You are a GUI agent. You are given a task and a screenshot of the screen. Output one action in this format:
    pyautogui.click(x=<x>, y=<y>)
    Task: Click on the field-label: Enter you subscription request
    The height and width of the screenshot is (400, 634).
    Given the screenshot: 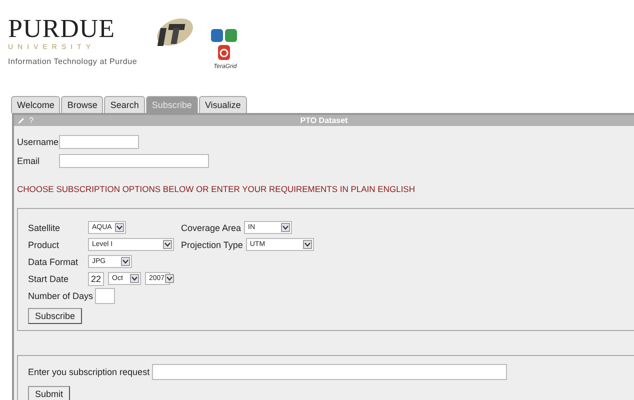 What is the action you would take?
    pyautogui.click(x=89, y=372)
    